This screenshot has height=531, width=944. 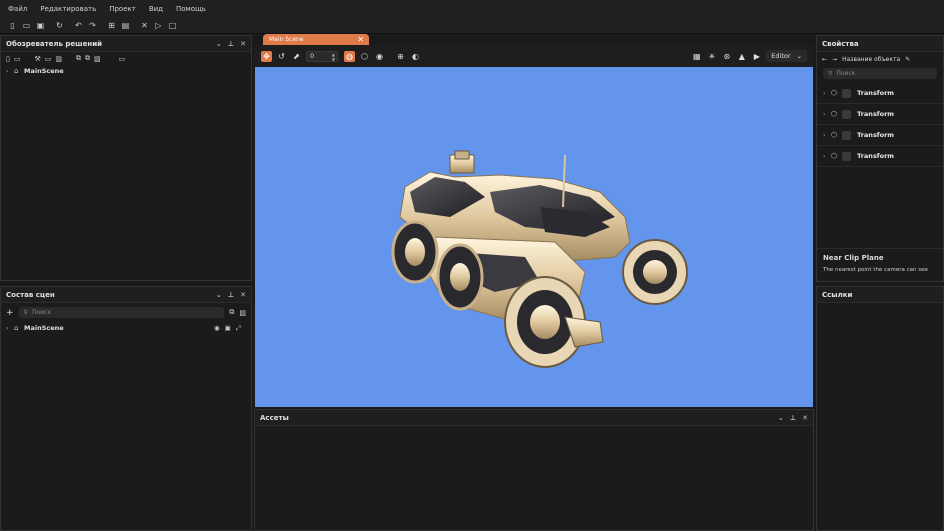 I want to click on tab-main-scene: Main Scene ✕, so click(x=316, y=39).